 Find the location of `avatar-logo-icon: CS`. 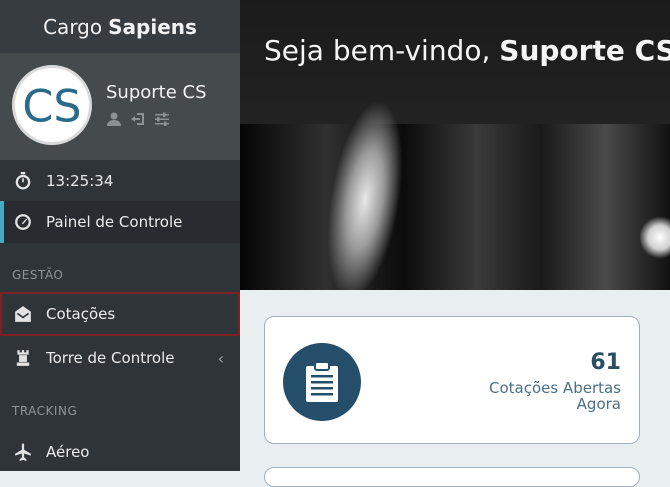

avatar-logo-icon: CS is located at coordinates (51, 107).